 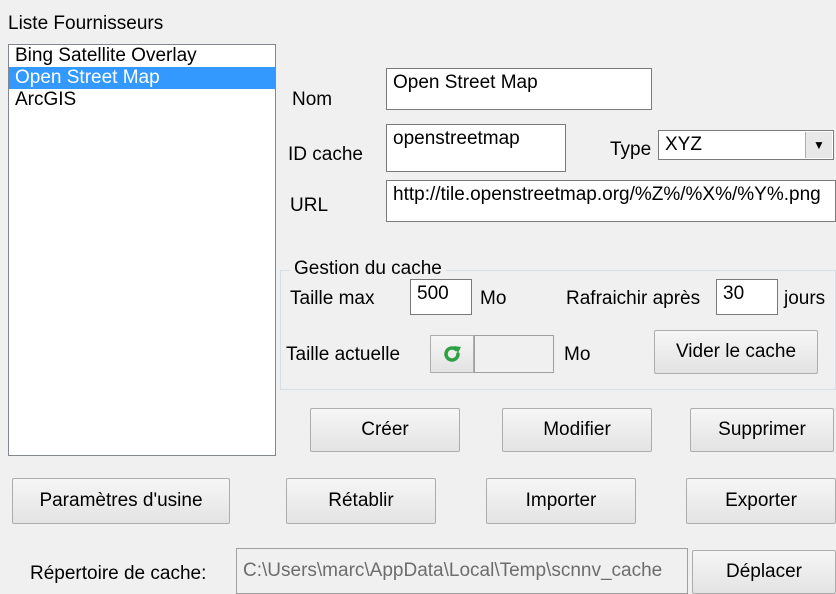 I want to click on taille-actuelle-field, so click(x=514, y=354).